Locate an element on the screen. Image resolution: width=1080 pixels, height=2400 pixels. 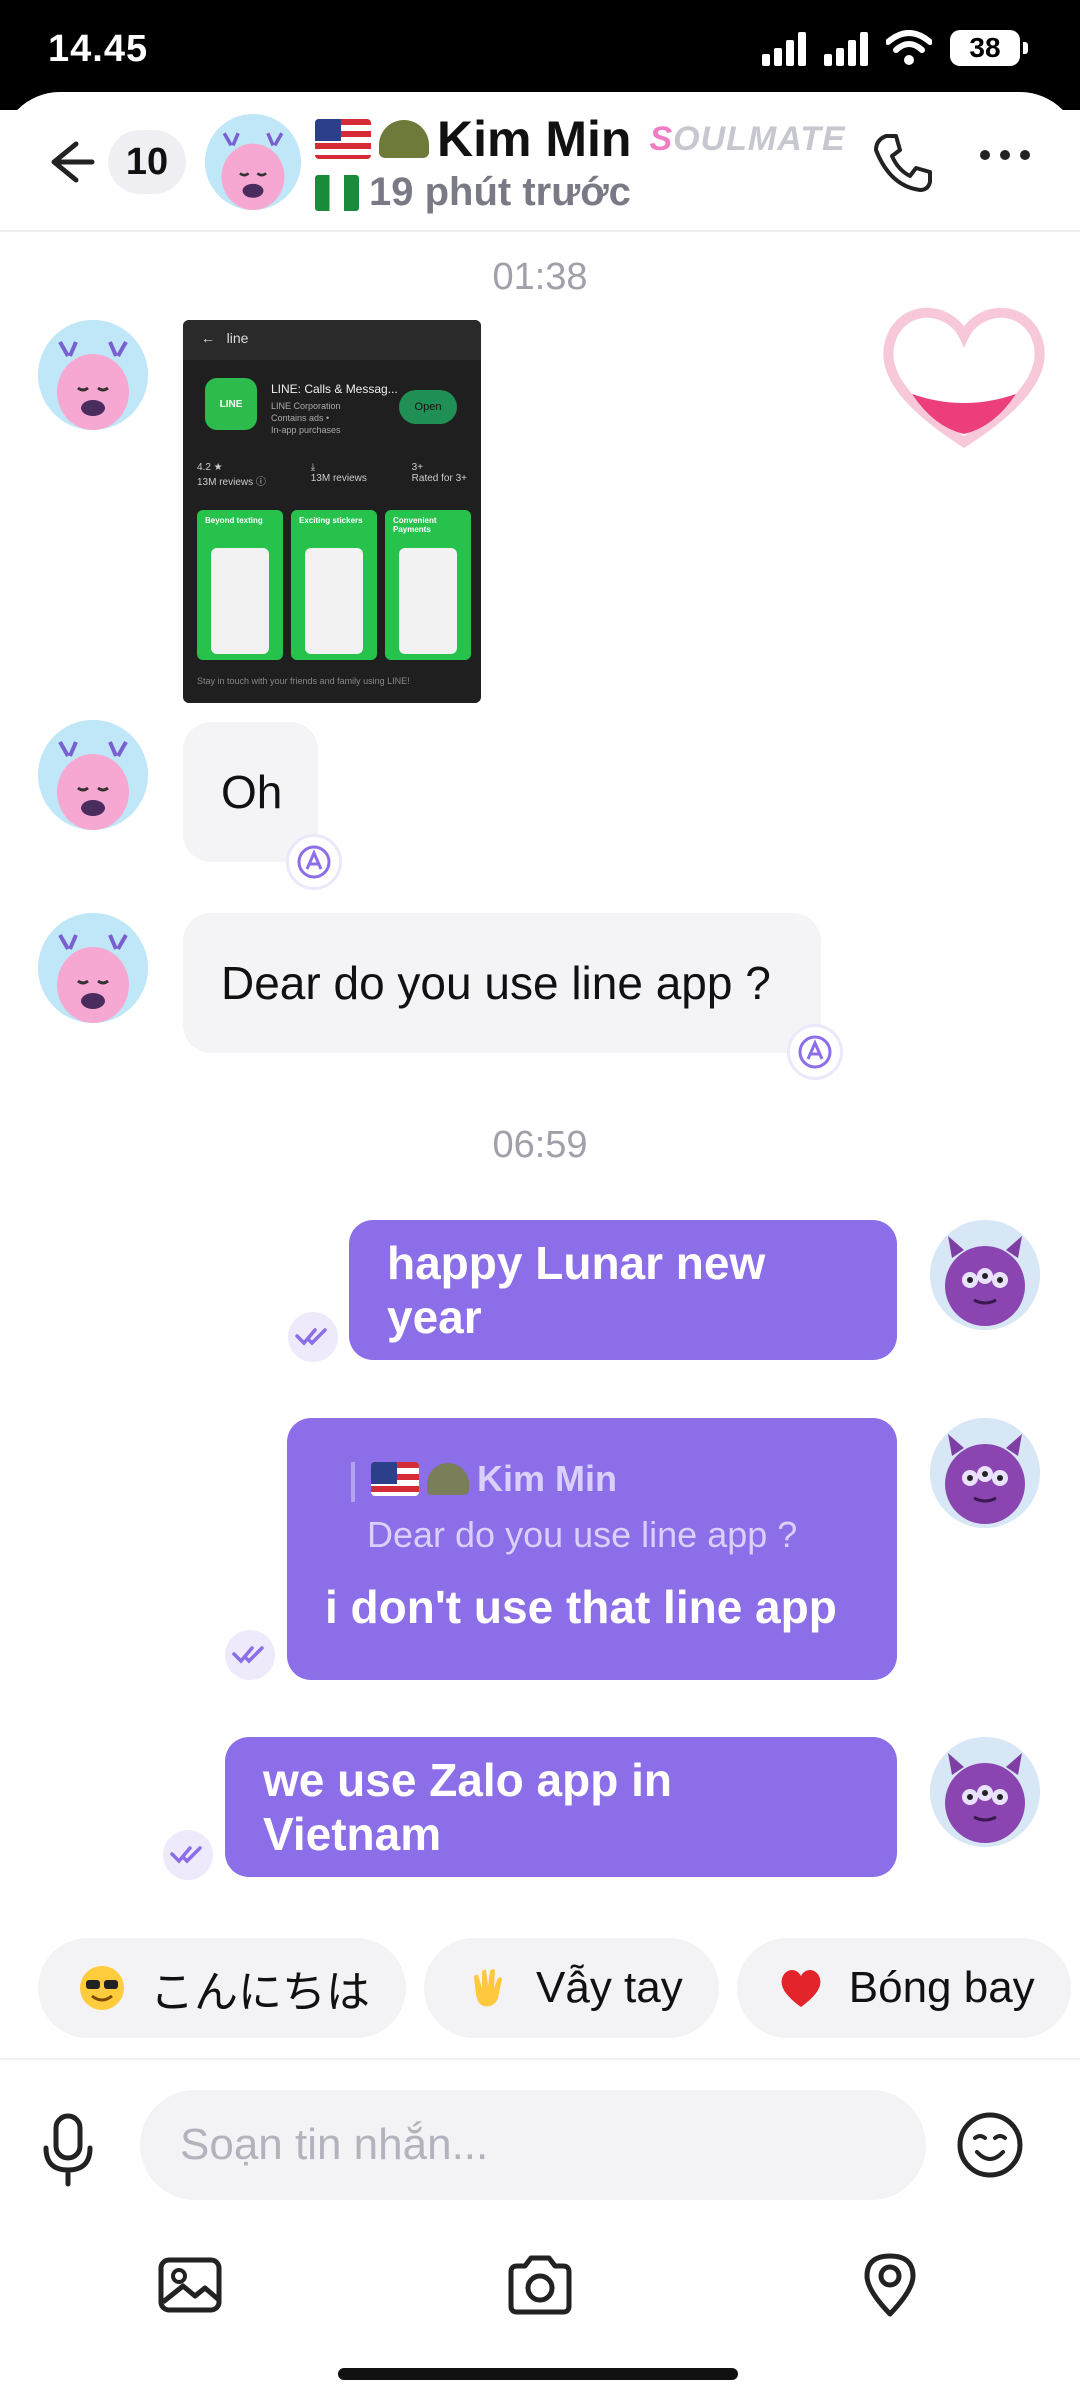
signal-1-icon is located at coordinates (784, 48).